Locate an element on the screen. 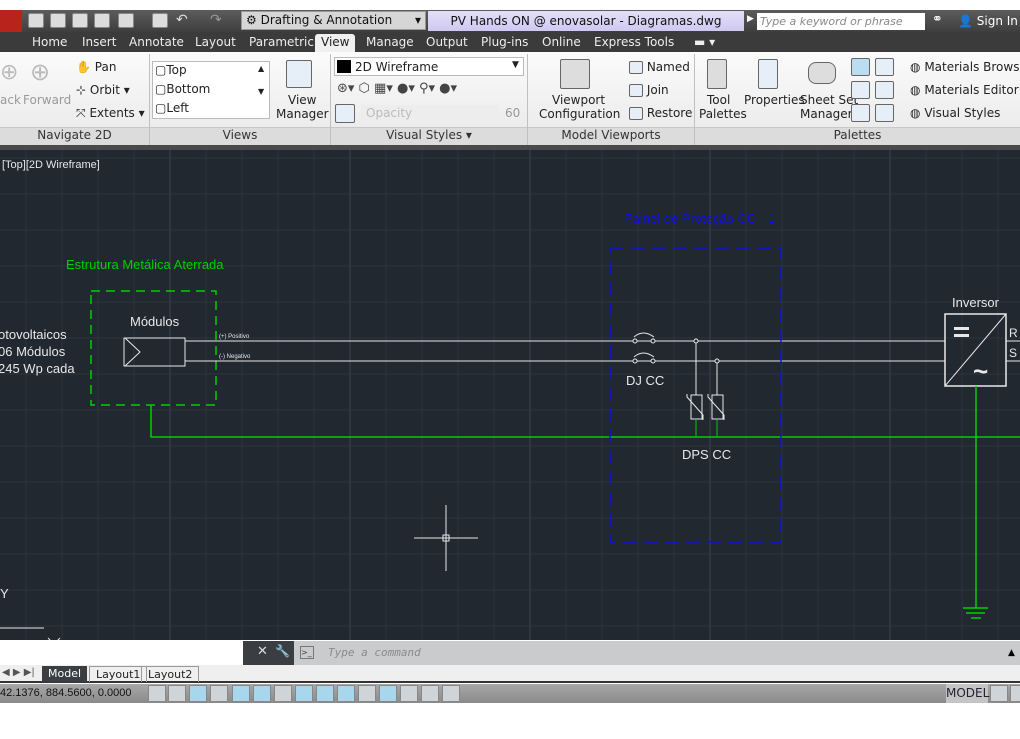 The height and width of the screenshot is (739, 1020). markup-icon is located at coordinates (860, 90).